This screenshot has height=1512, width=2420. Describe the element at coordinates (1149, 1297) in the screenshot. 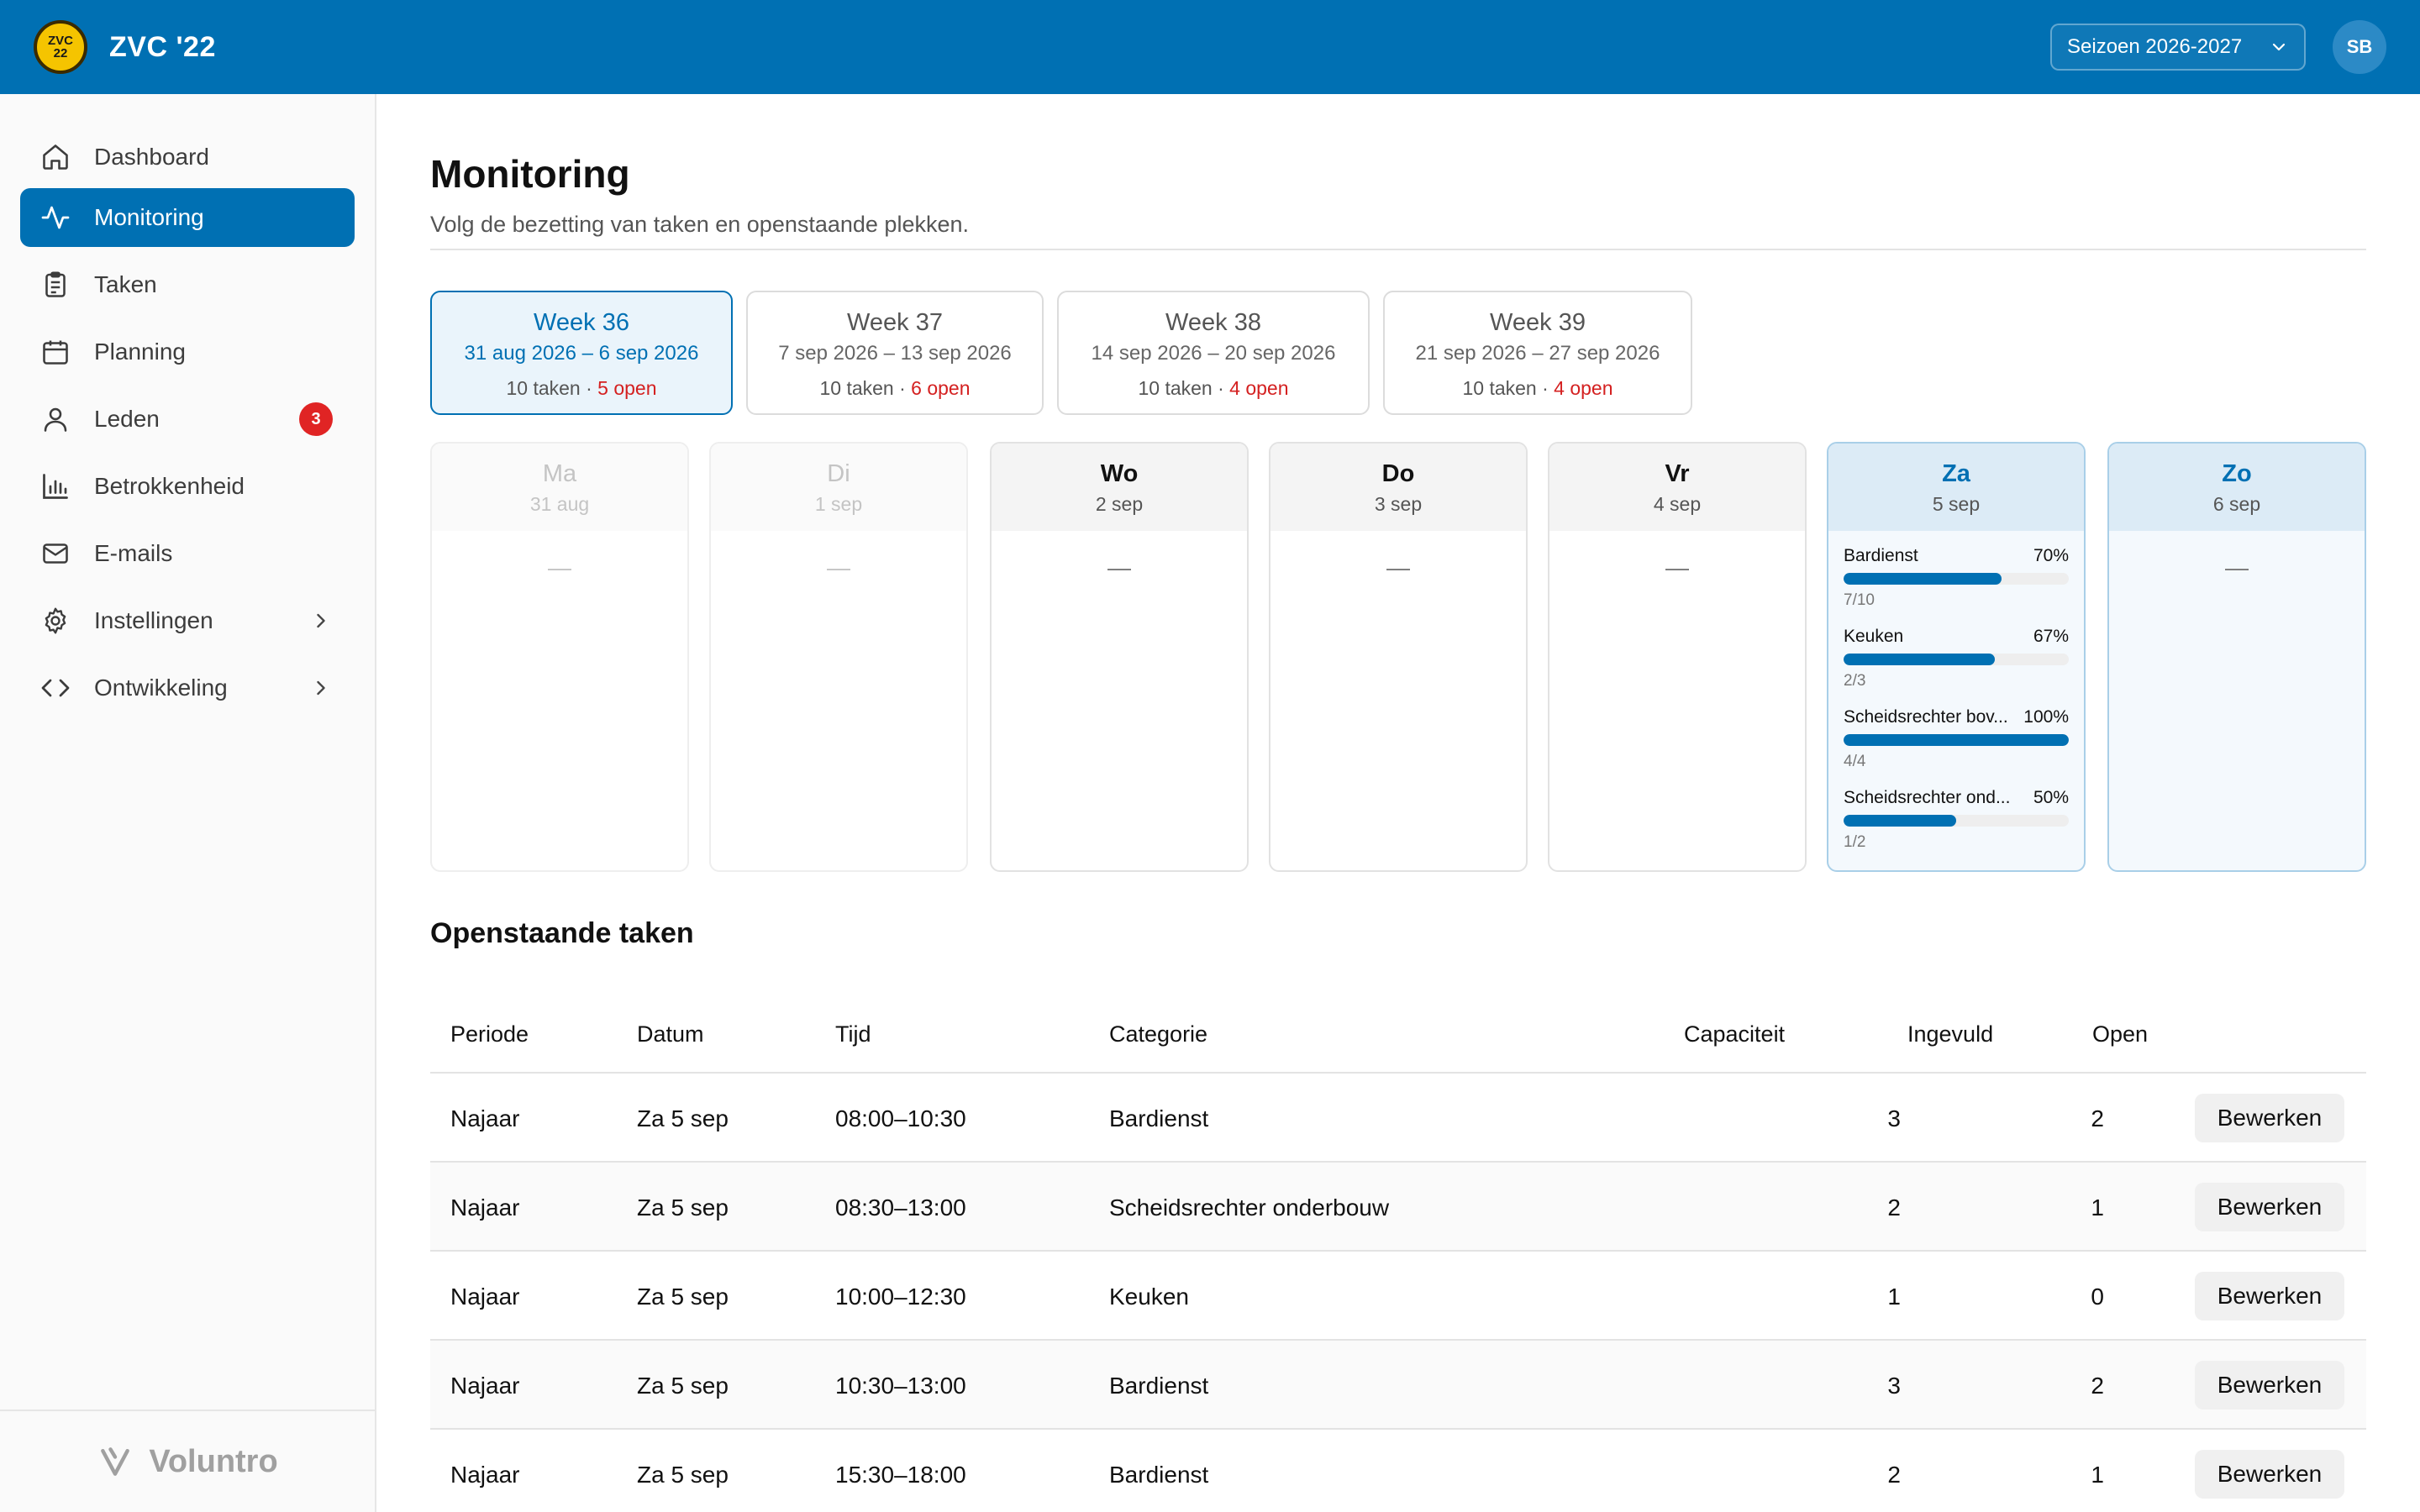

I see `cell-category: Keuken` at that location.